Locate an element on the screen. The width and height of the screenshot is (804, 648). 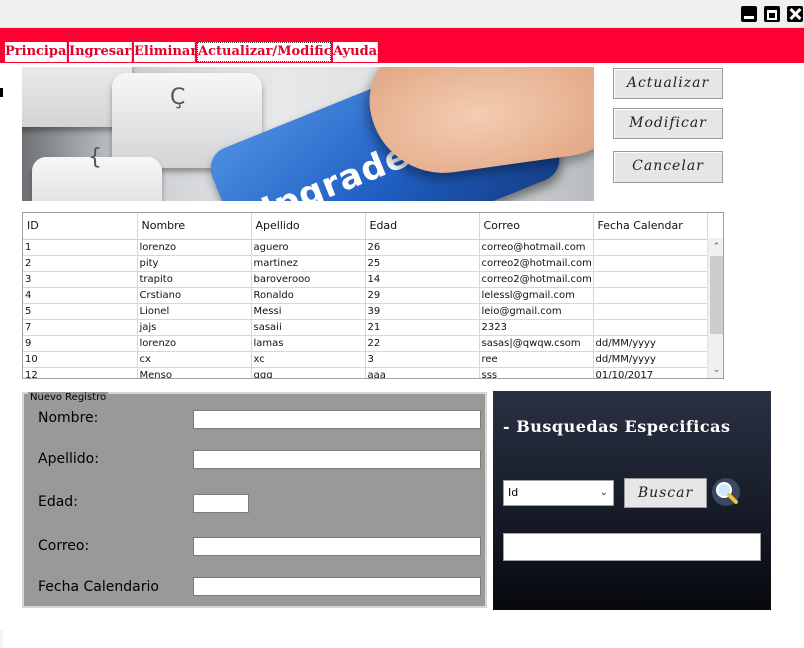
apellido-label: Apellido: is located at coordinates (68, 459).